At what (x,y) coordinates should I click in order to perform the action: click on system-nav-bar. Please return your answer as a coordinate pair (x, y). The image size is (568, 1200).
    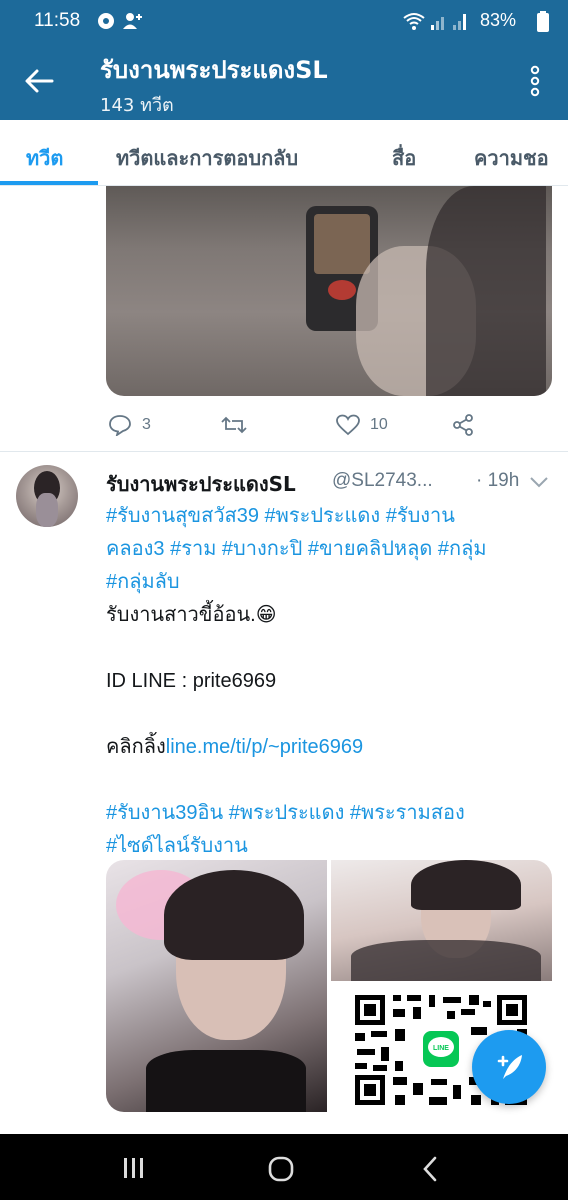
    Looking at the image, I should click on (284, 1167).